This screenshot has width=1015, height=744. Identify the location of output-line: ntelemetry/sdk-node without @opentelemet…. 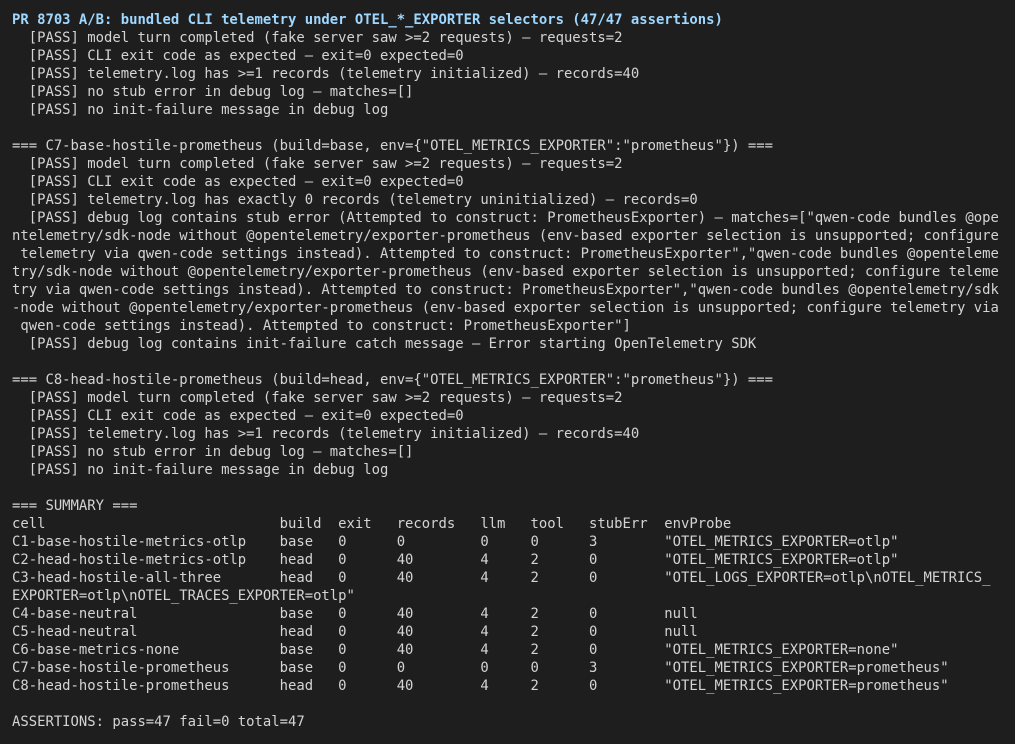
(505, 236).